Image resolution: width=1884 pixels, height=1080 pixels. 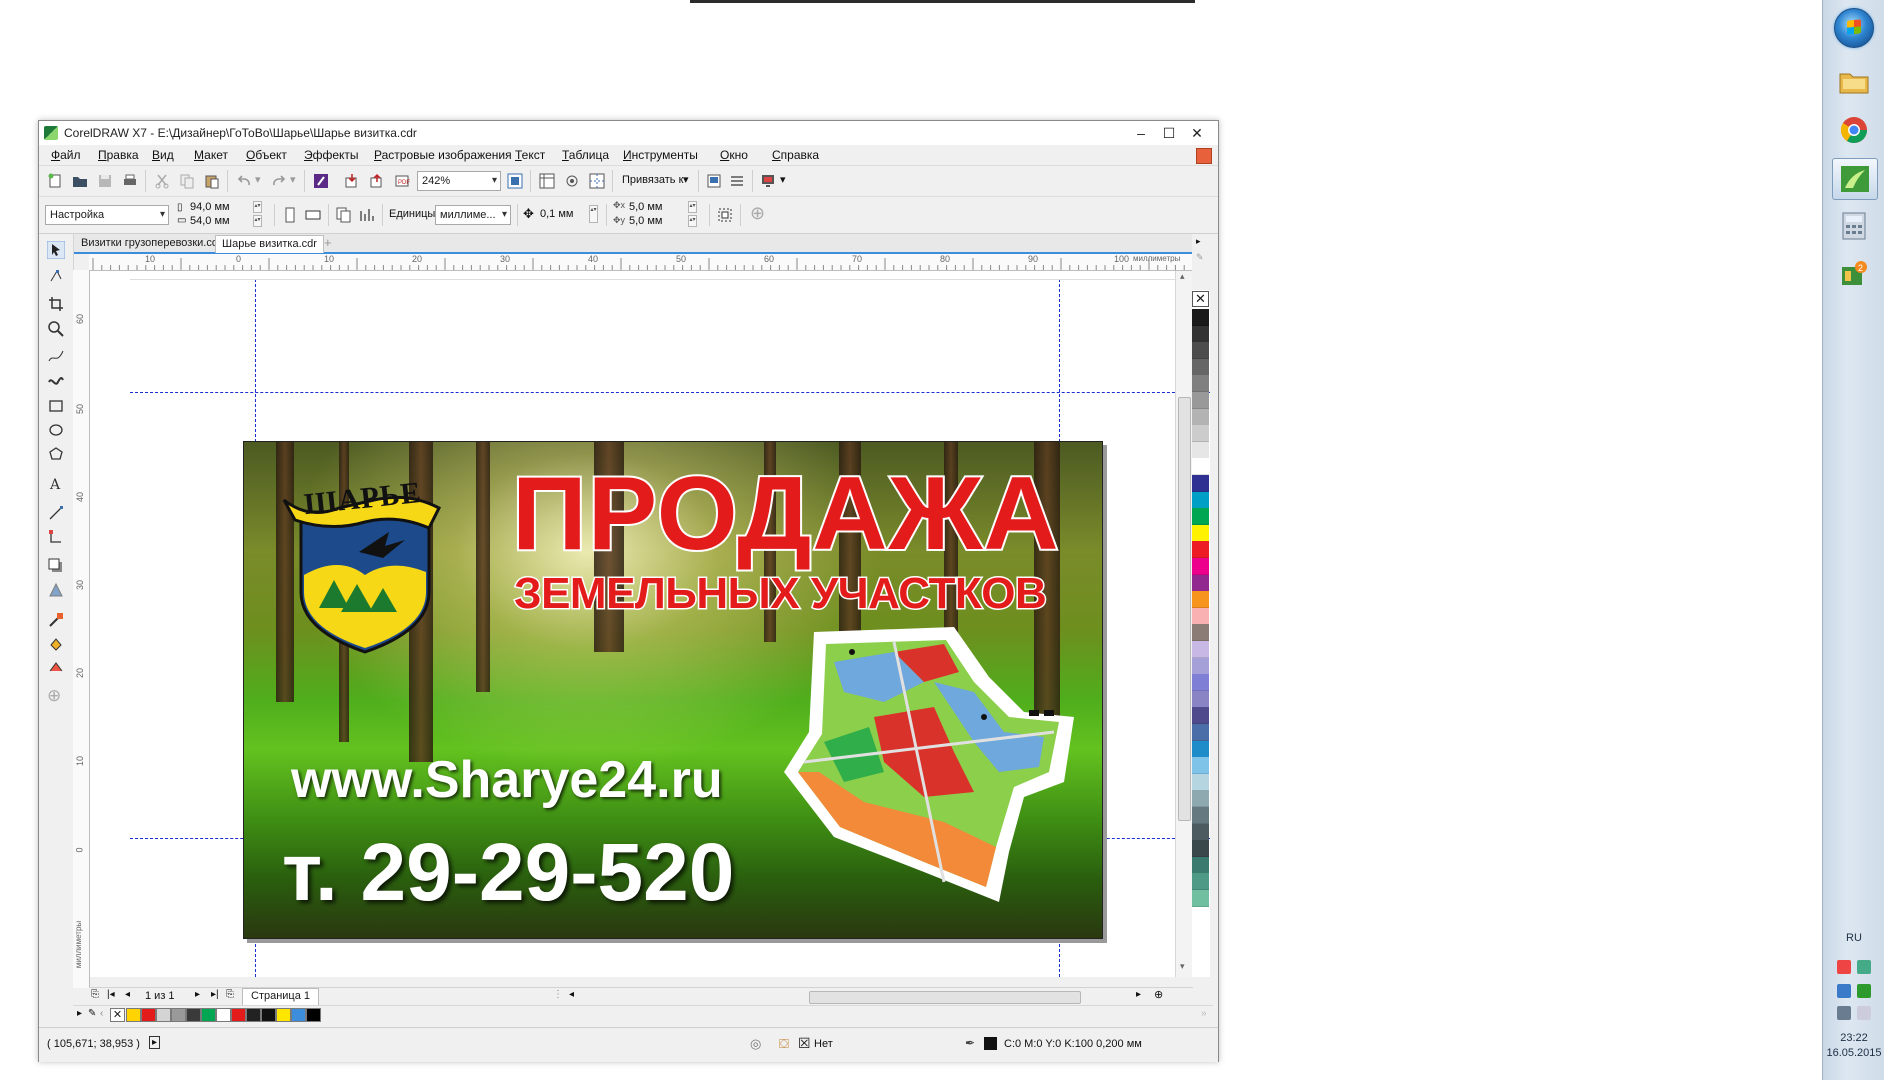 I want to click on next-page-icon: ▸, so click(x=197, y=994).